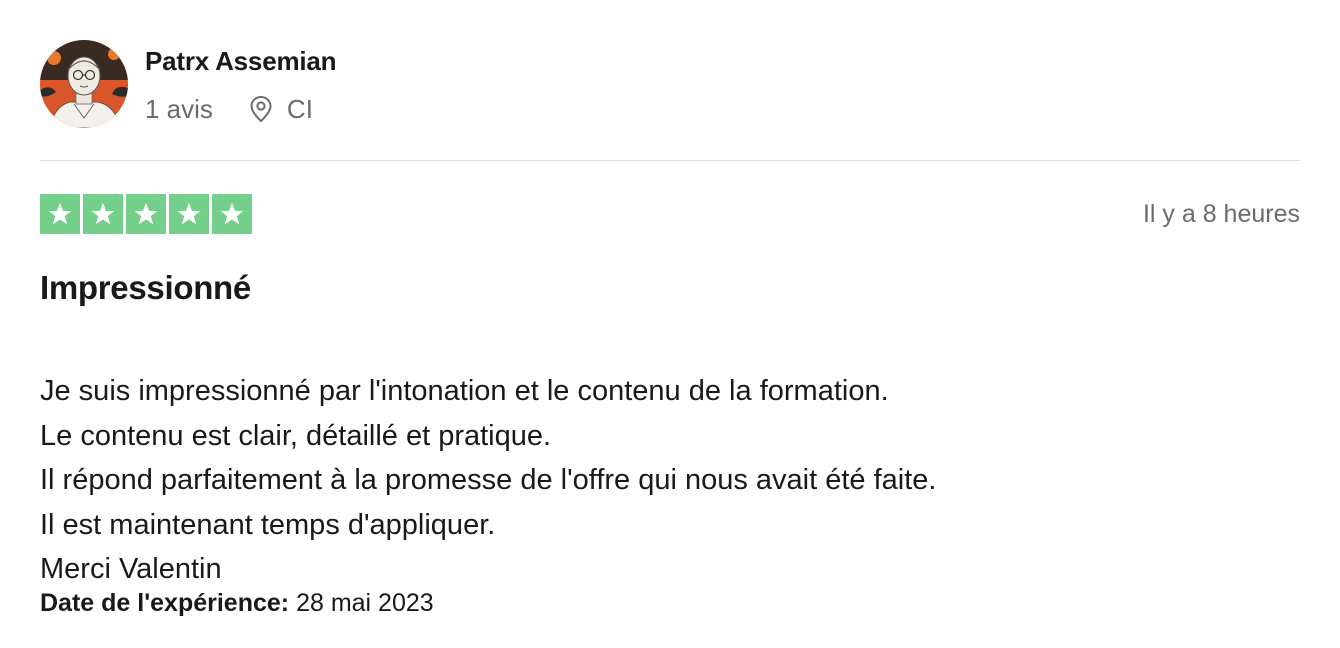  I want to click on rating-row: Il y a 8 heures, so click(670, 214).